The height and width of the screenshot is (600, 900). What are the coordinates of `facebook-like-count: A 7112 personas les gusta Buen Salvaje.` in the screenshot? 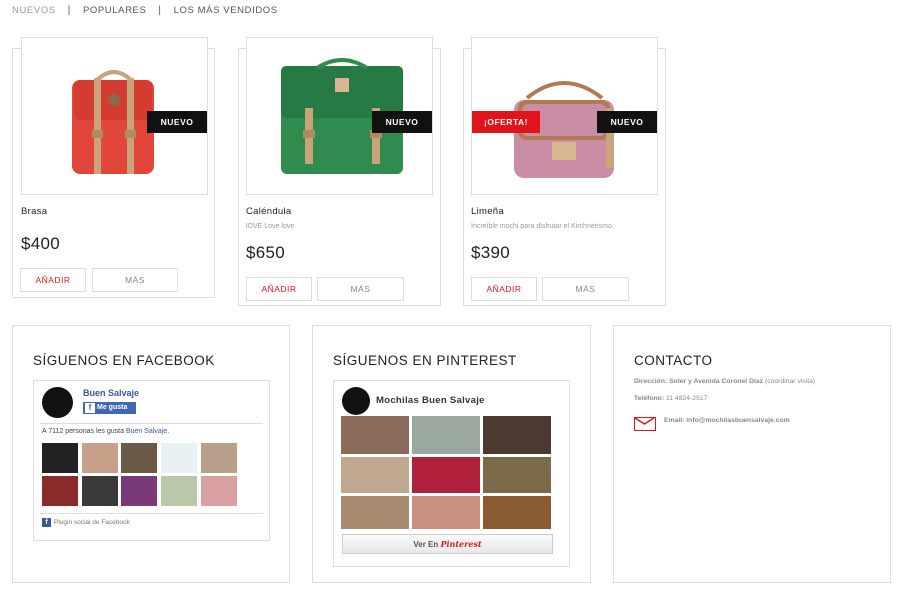 It's located at (105, 431).